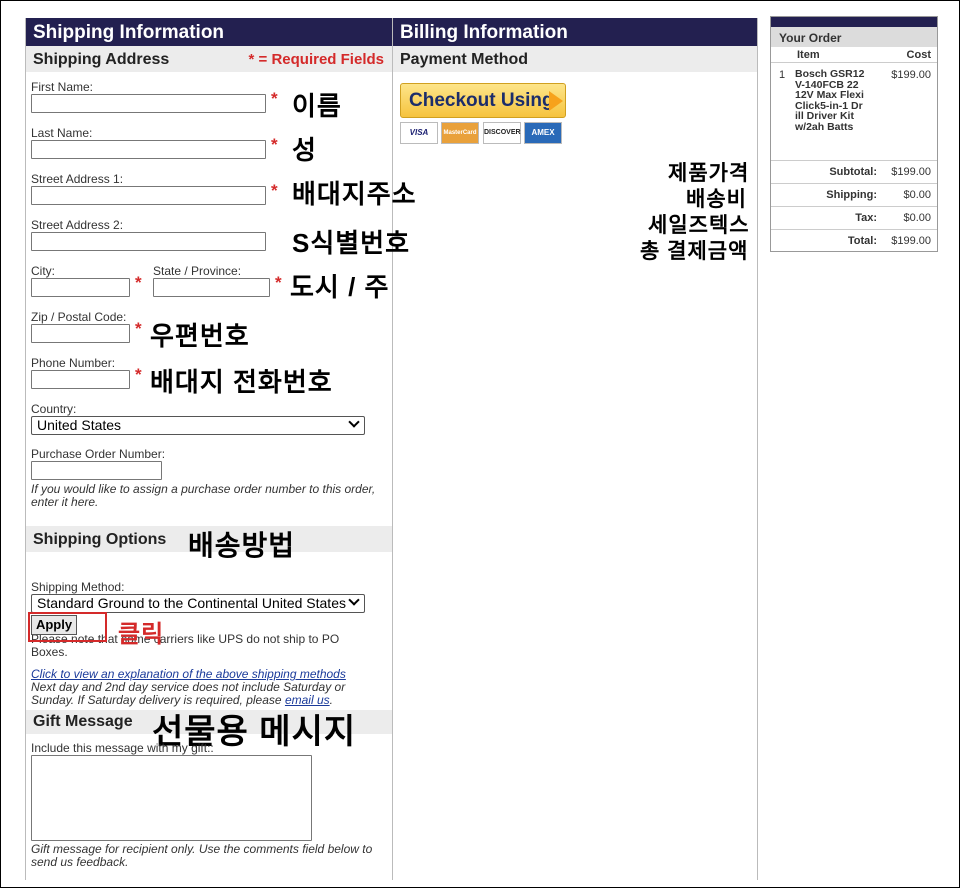  I want to click on phone-required-star: *, so click(138, 374).